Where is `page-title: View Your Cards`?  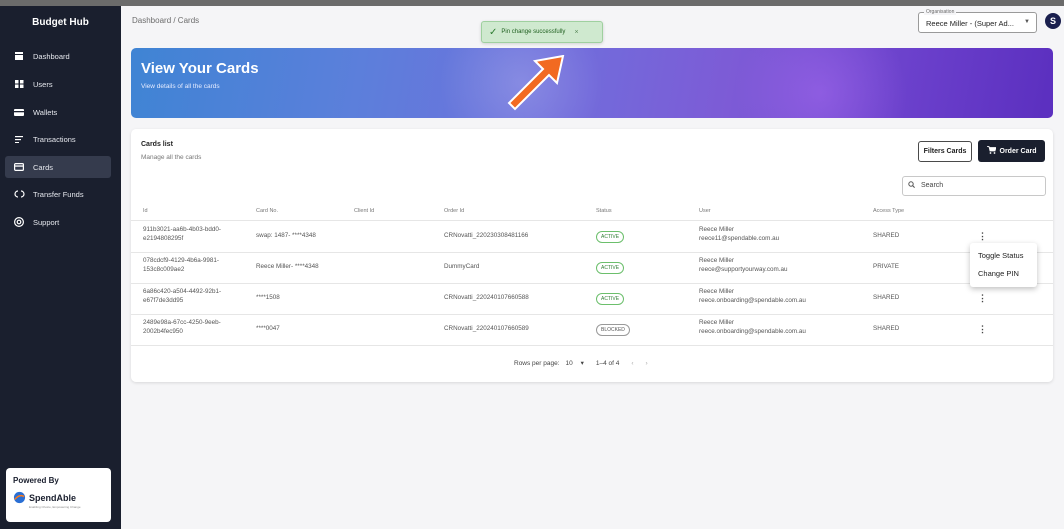
page-title: View Your Cards is located at coordinates (200, 68).